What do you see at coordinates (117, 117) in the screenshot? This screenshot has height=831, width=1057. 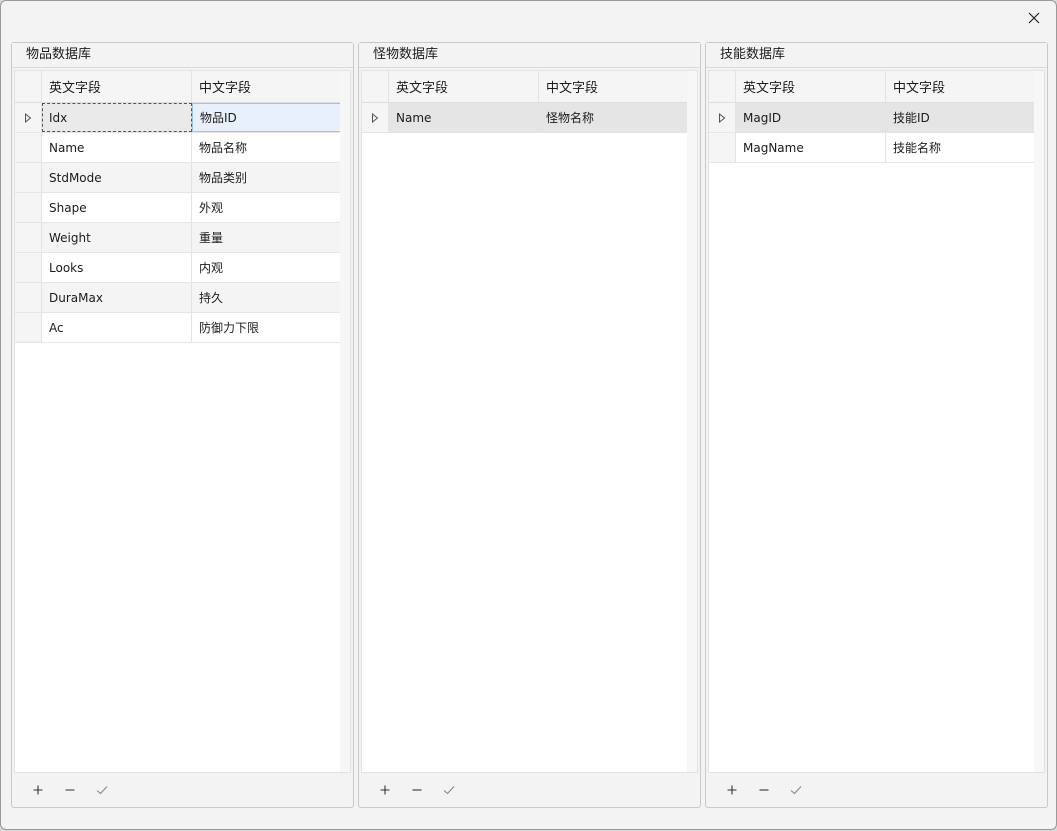 I see `cell-english-field: Idx` at bounding box center [117, 117].